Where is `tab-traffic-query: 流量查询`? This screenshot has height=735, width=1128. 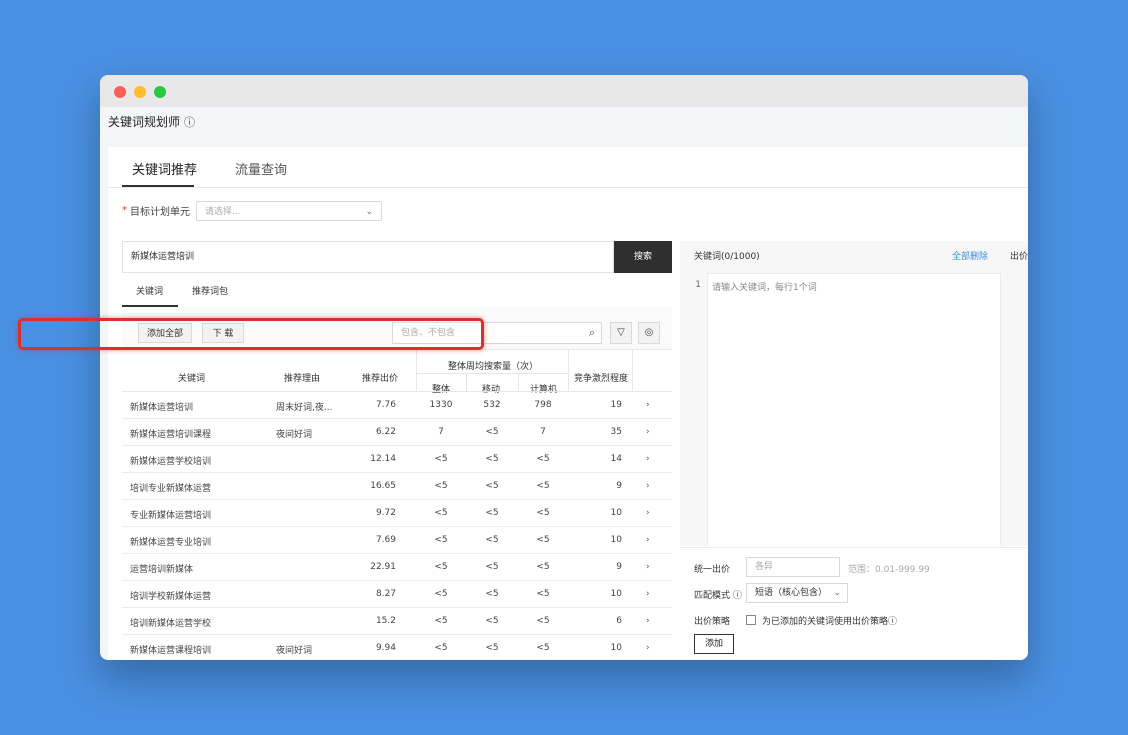 tab-traffic-query: 流量查询 is located at coordinates (261, 168).